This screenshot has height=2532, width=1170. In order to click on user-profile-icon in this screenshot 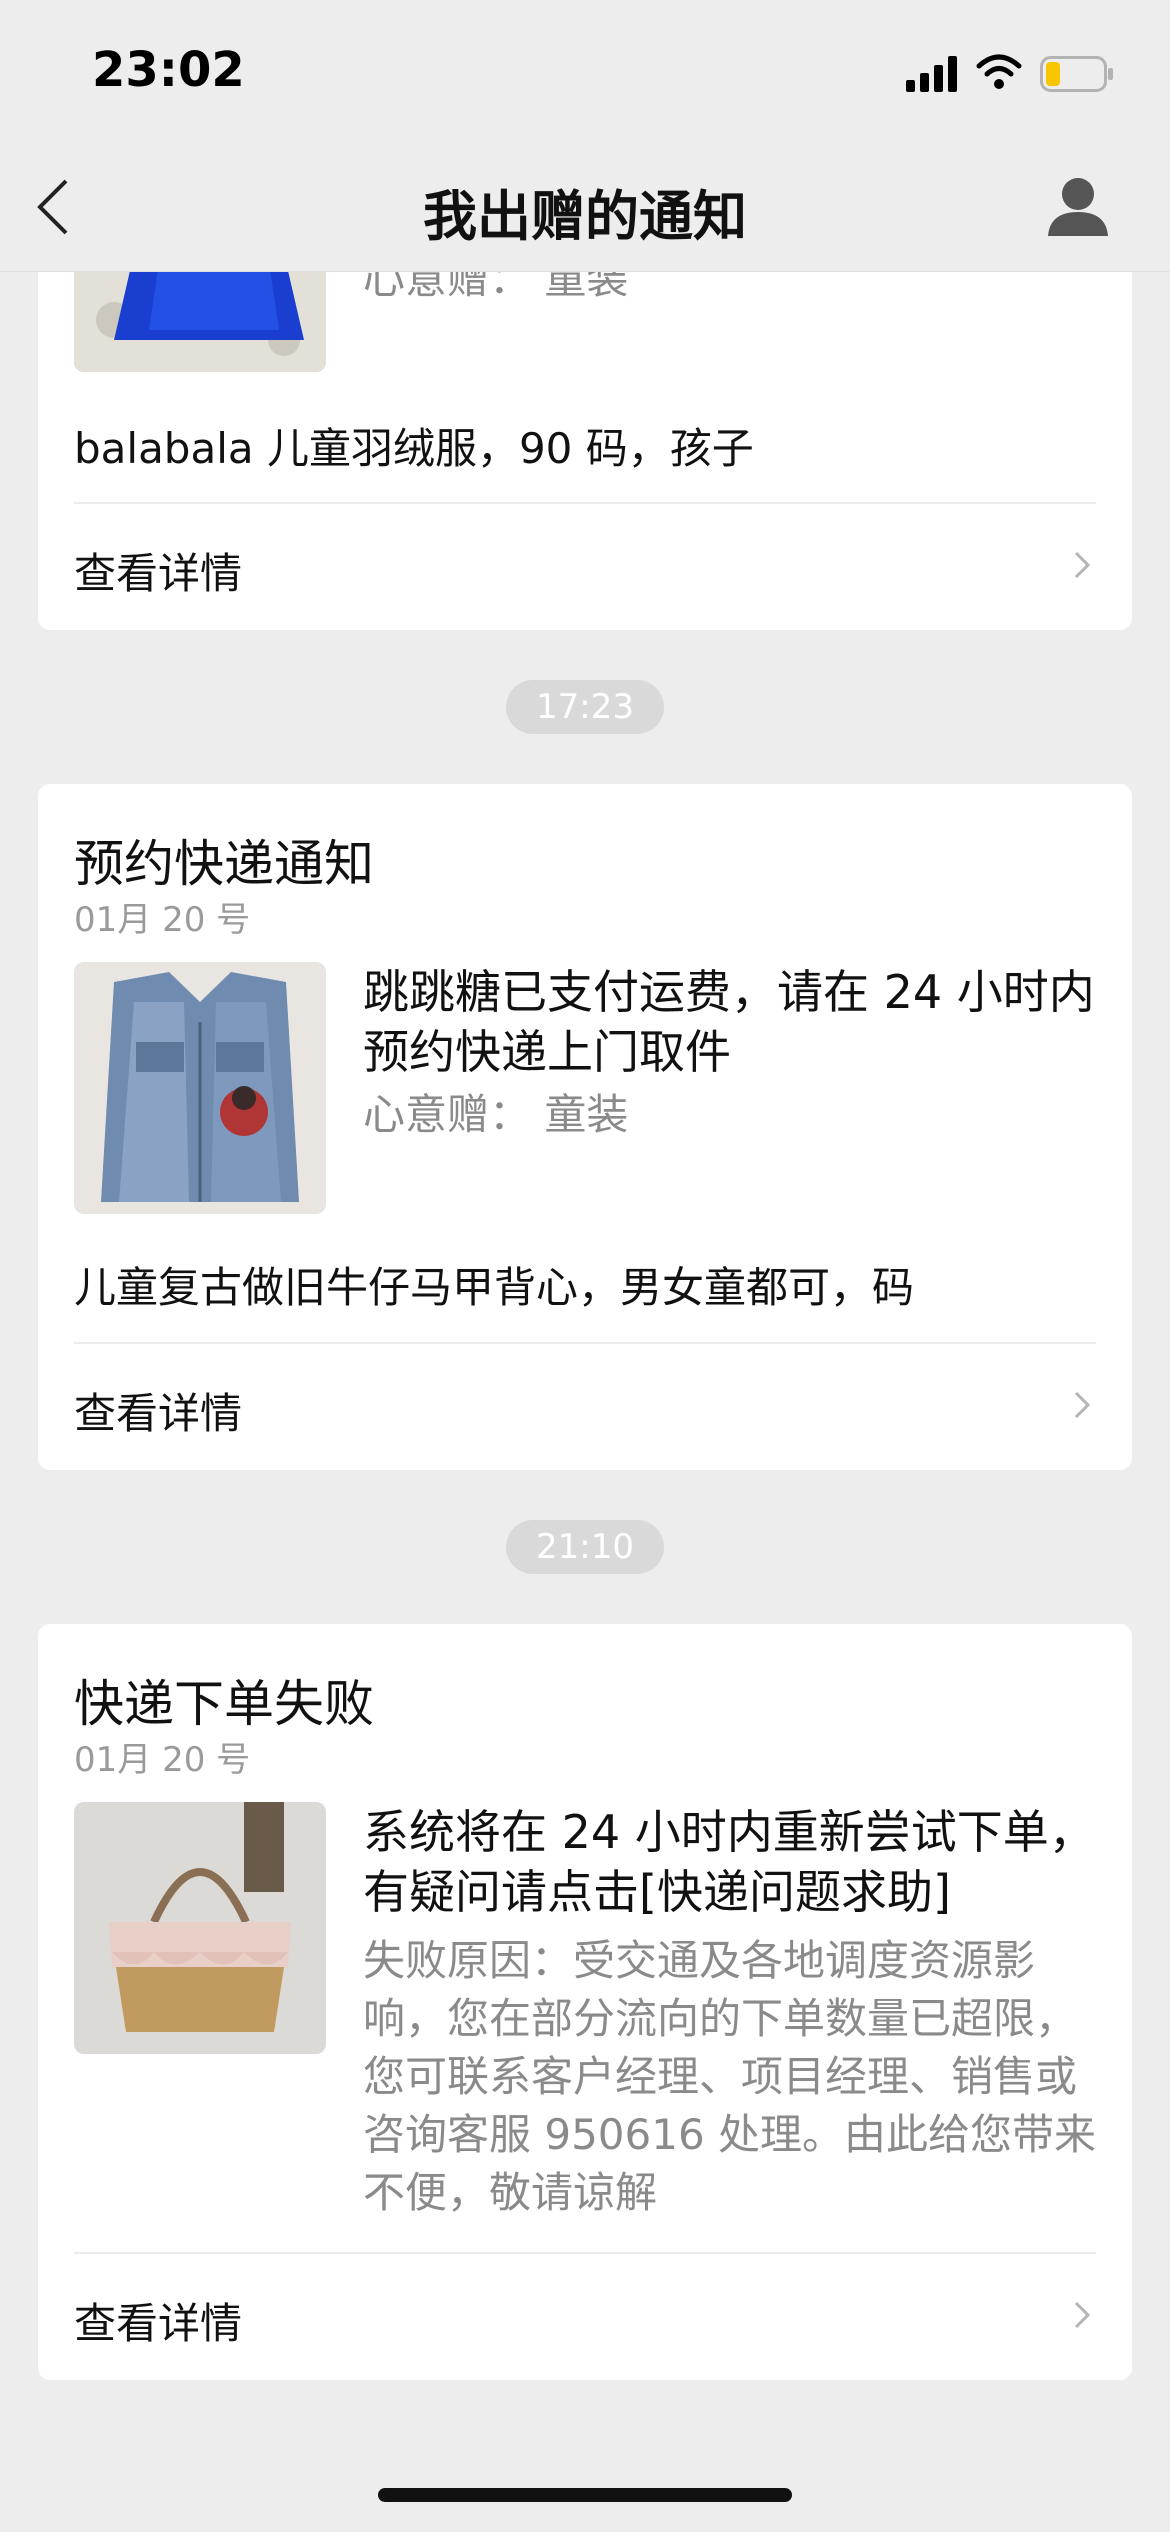, I will do `click(1078, 206)`.